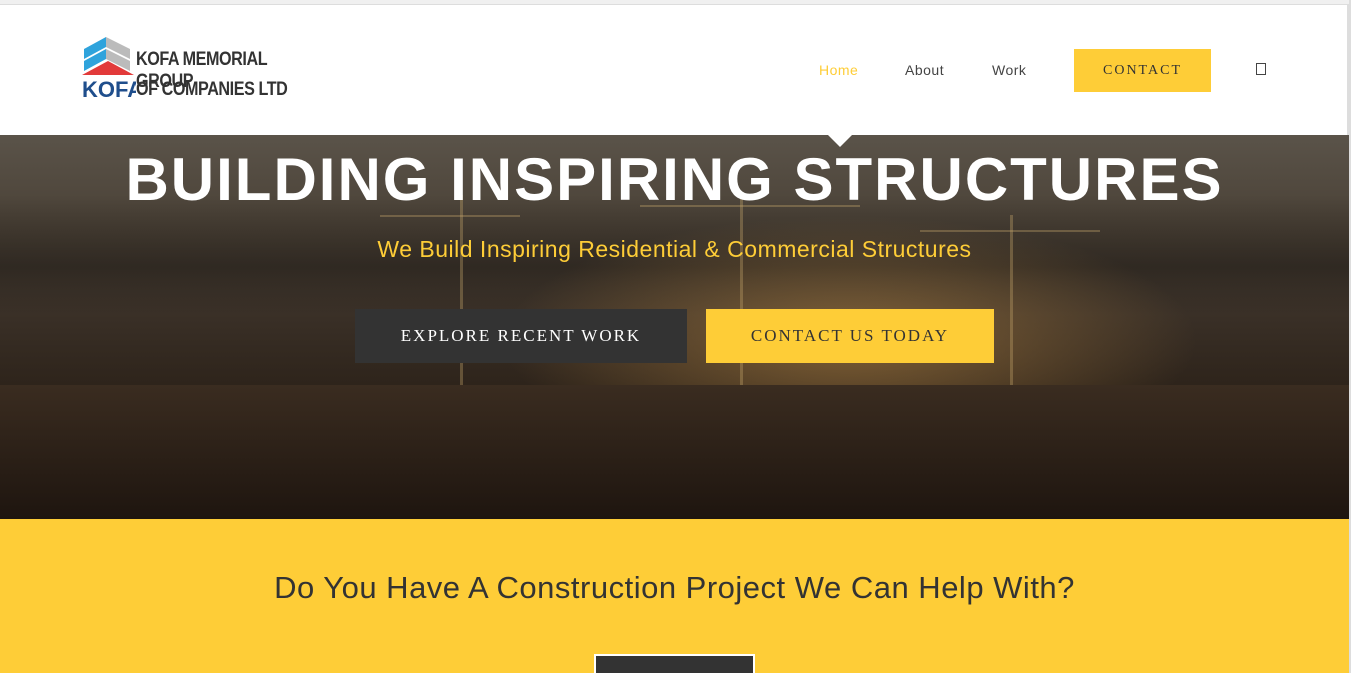  What do you see at coordinates (838, 70) in the screenshot?
I see `nav-home: Home` at bounding box center [838, 70].